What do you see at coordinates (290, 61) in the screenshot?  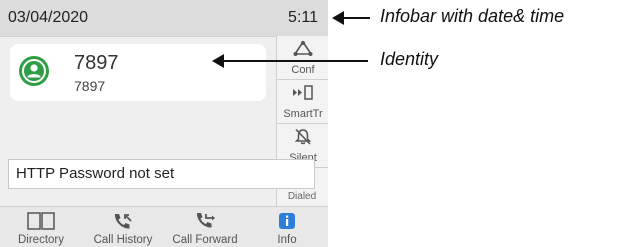 I see `identity-annotation-arrow` at bounding box center [290, 61].